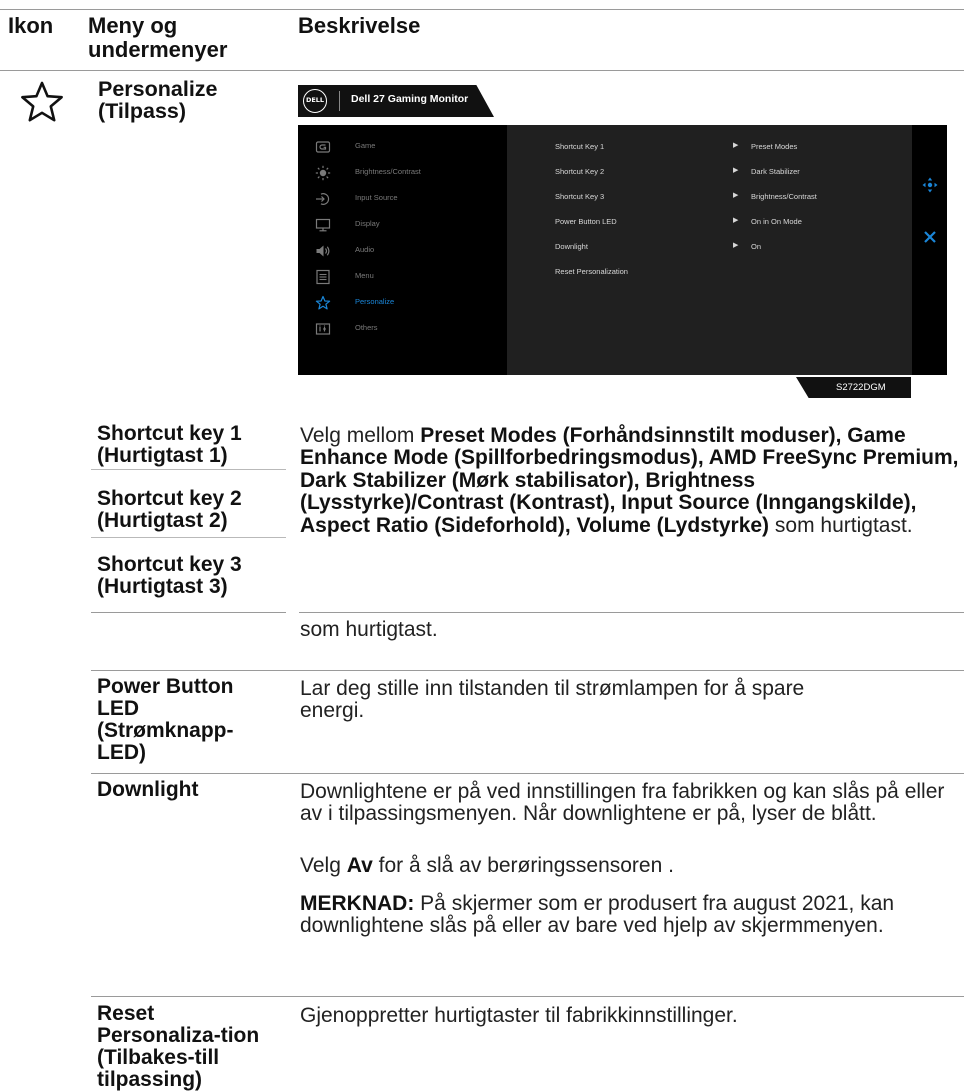 The width and height of the screenshot is (964, 1091). Describe the element at coordinates (367, 223) in the screenshot. I see `osd-menu-label: Display` at that location.